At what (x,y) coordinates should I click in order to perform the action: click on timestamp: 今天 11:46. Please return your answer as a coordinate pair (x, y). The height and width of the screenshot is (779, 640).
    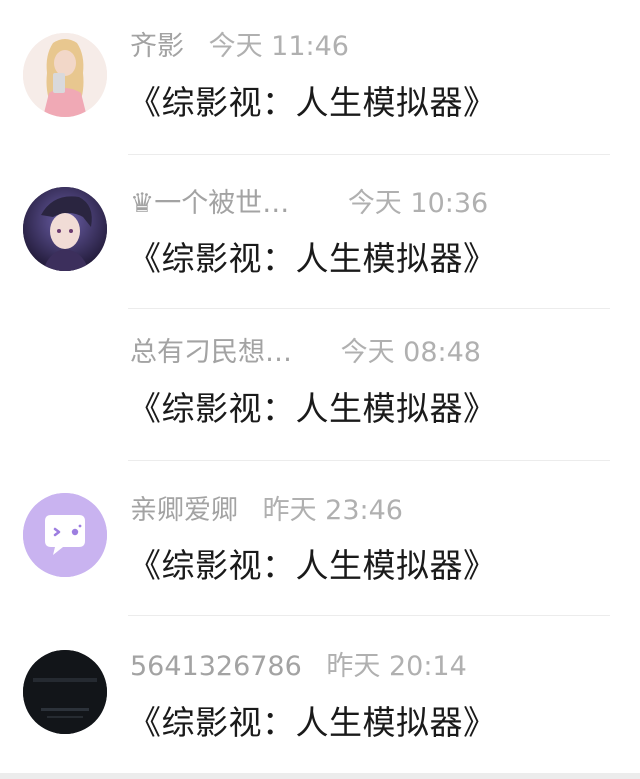
    Looking at the image, I should click on (278, 46).